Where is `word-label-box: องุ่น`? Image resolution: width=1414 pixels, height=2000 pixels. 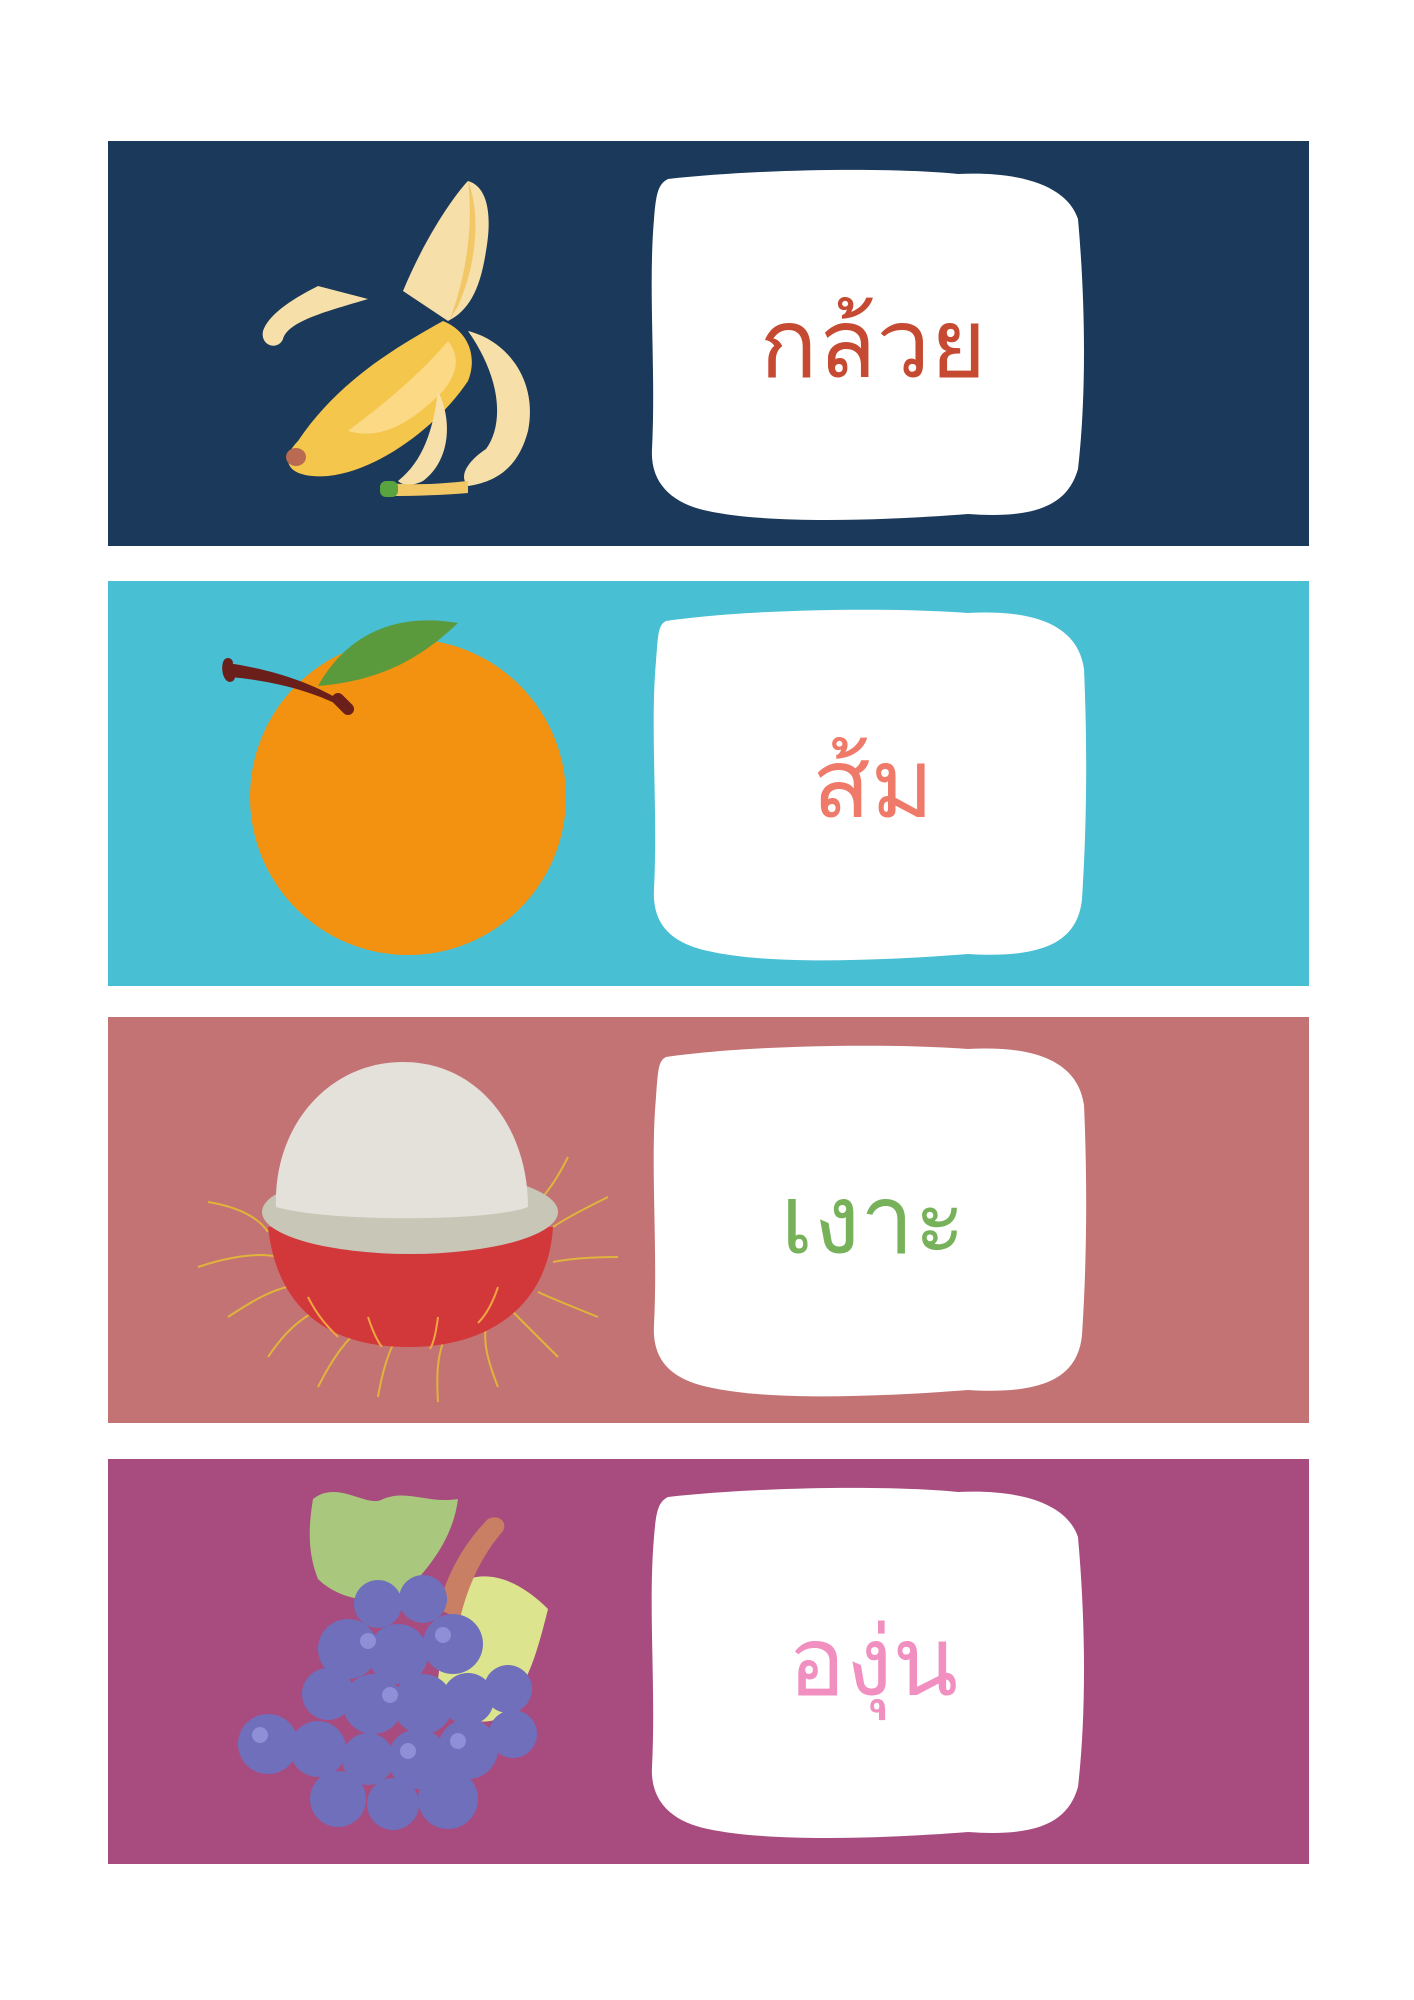
word-label-box: องุ่น is located at coordinates (873, 1662).